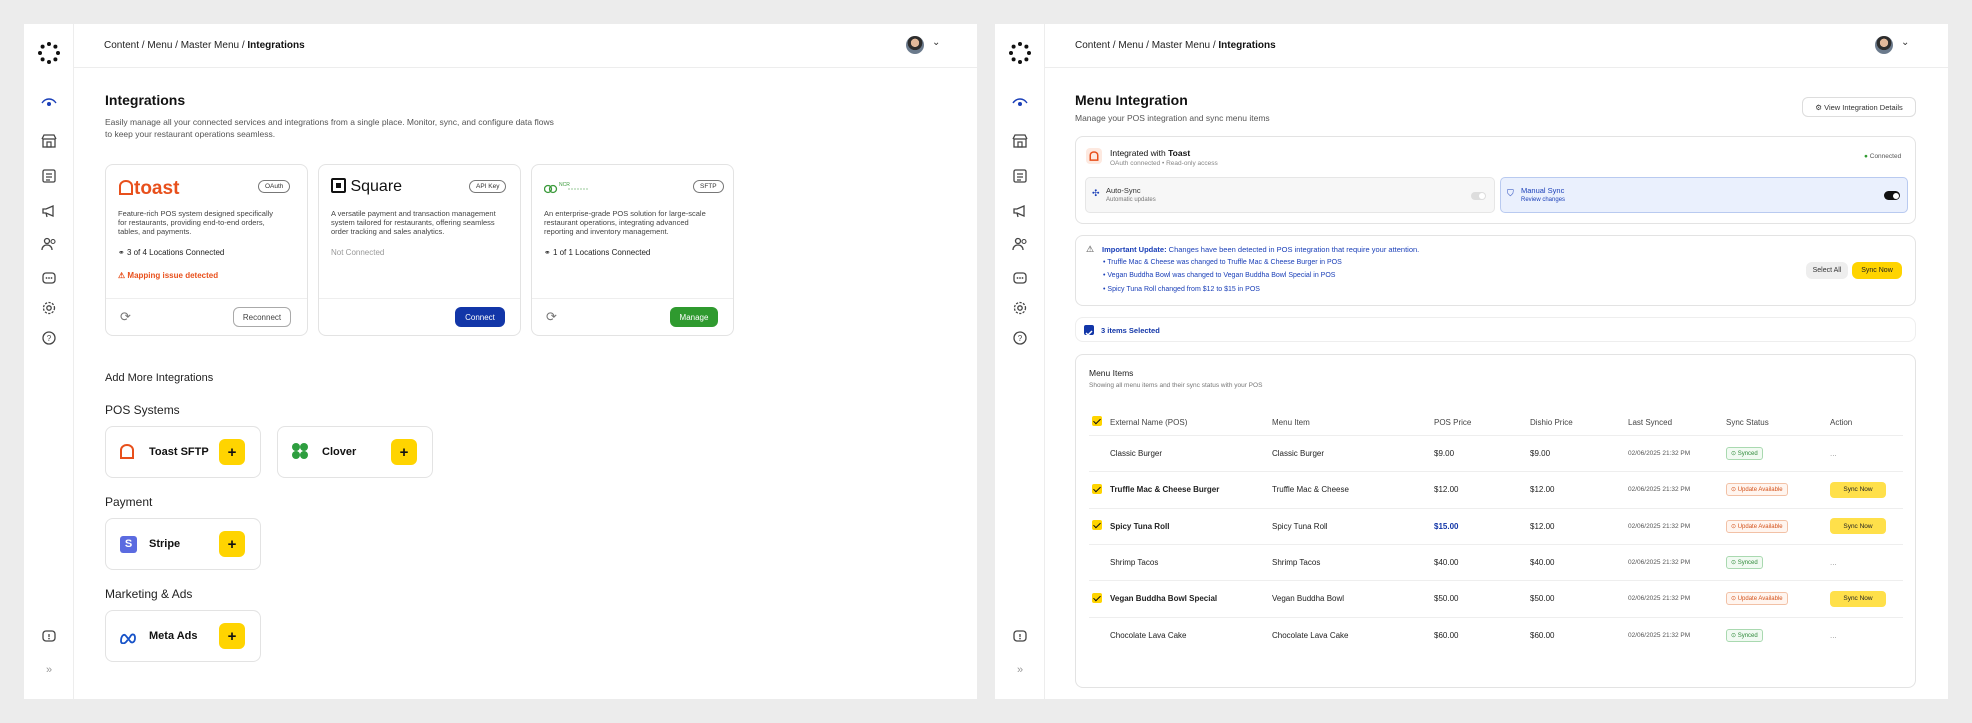  I want to click on col-pos-price: POS Price, so click(1482, 422).